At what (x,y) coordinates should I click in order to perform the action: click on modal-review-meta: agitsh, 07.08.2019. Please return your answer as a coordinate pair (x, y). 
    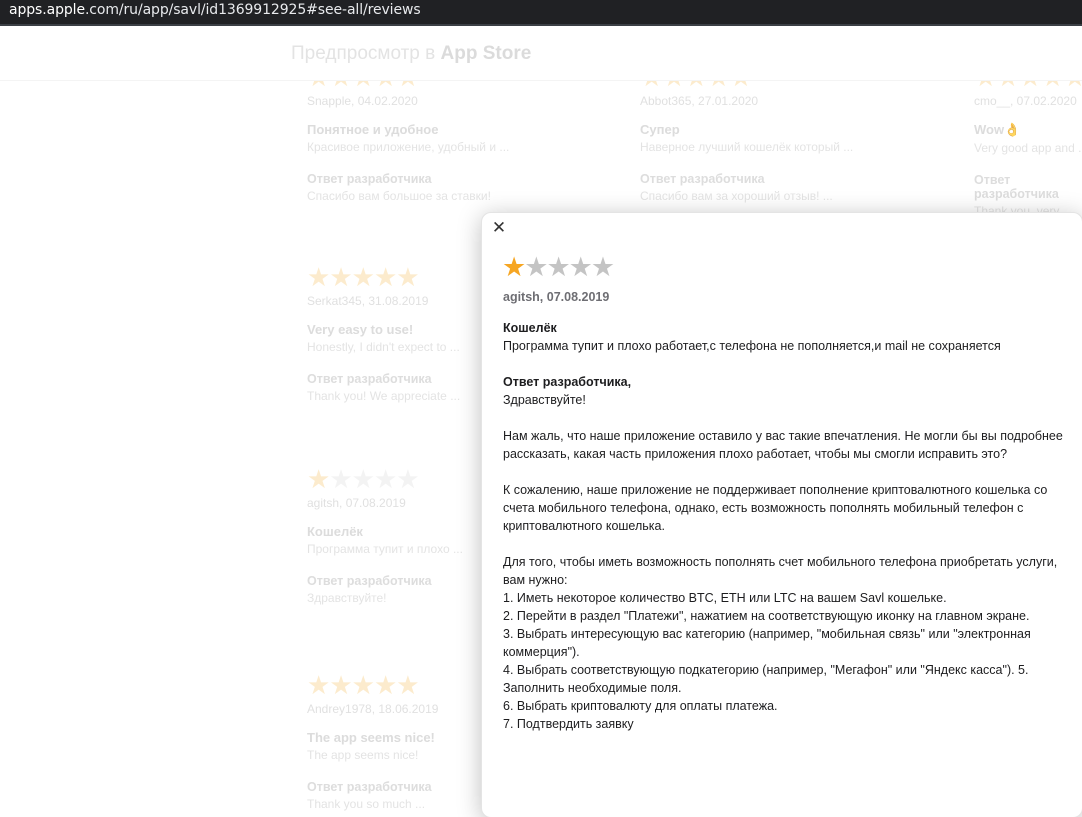
    Looking at the image, I should click on (556, 297).